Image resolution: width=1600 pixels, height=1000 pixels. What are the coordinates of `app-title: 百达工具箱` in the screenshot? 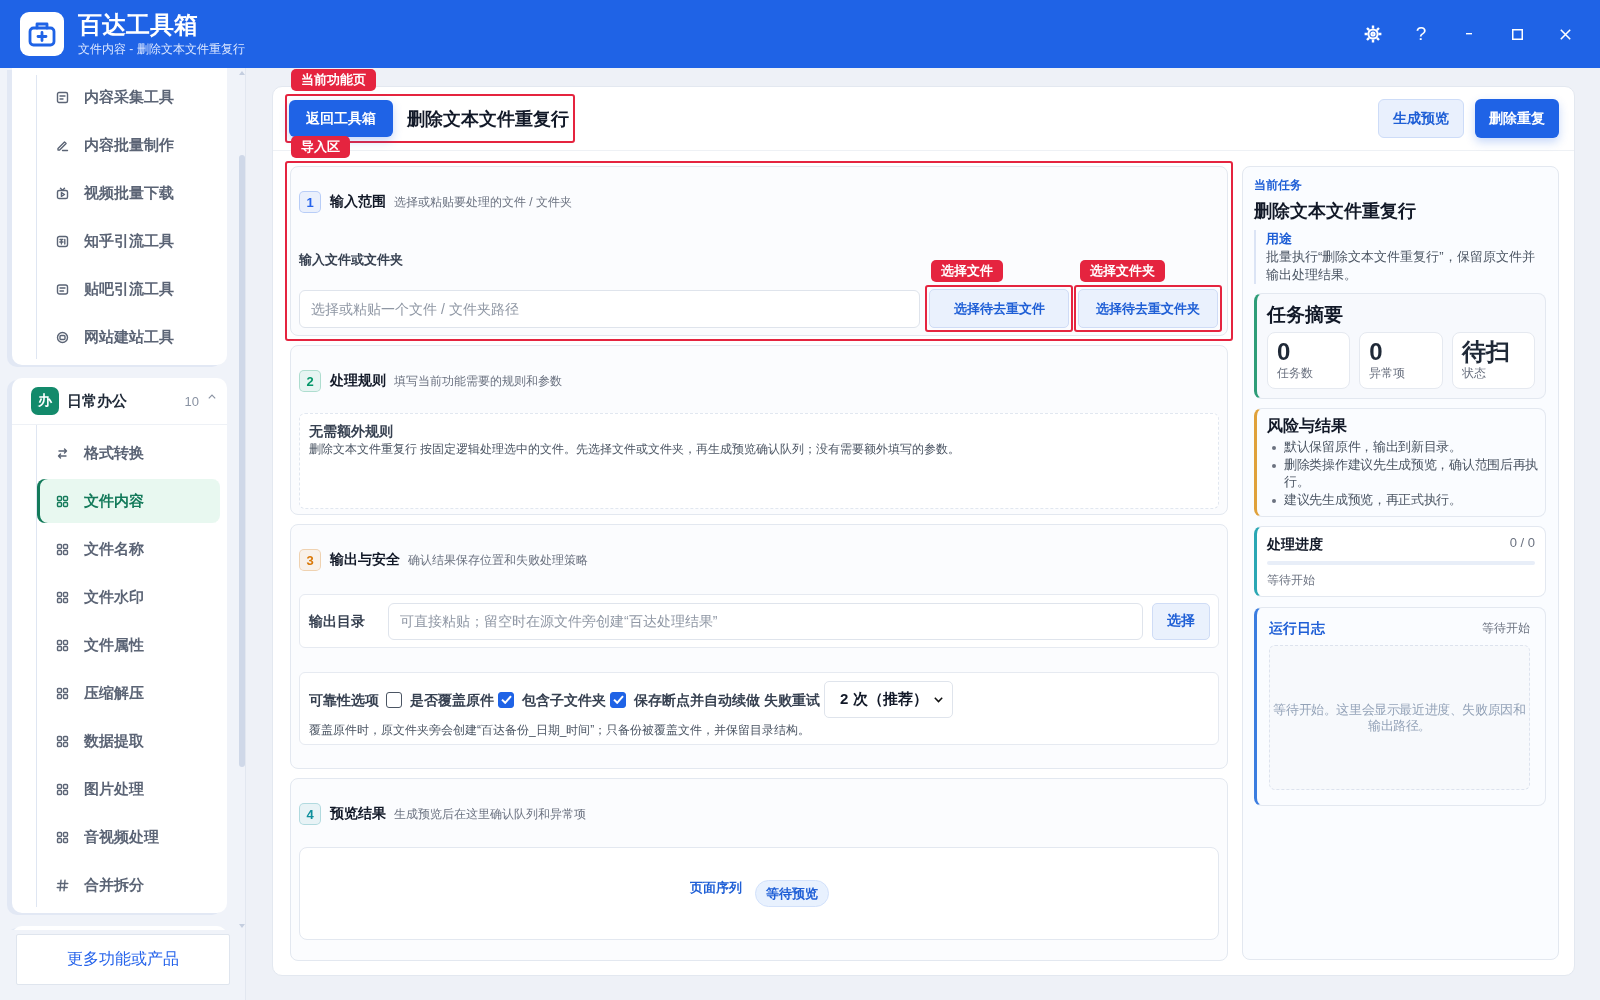 It's located at (138, 25).